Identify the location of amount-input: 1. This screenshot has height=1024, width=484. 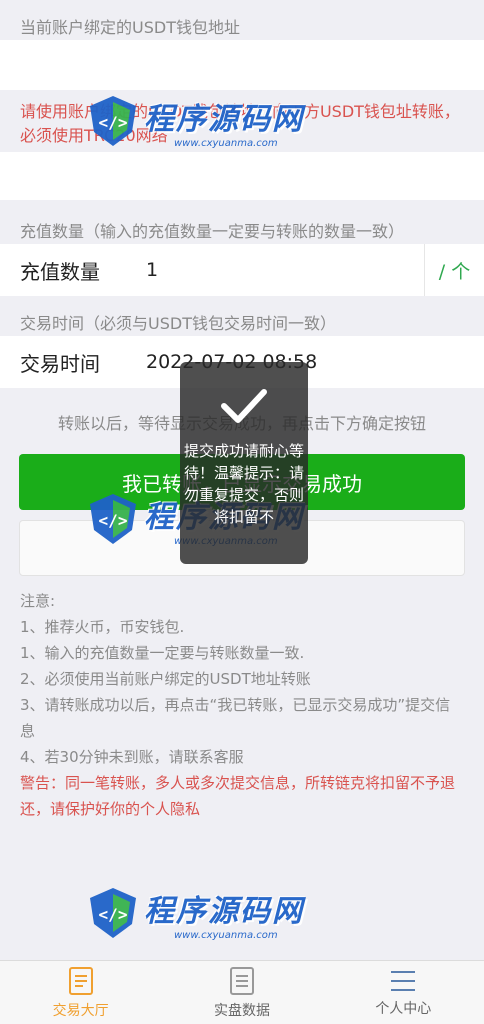
(285, 270).